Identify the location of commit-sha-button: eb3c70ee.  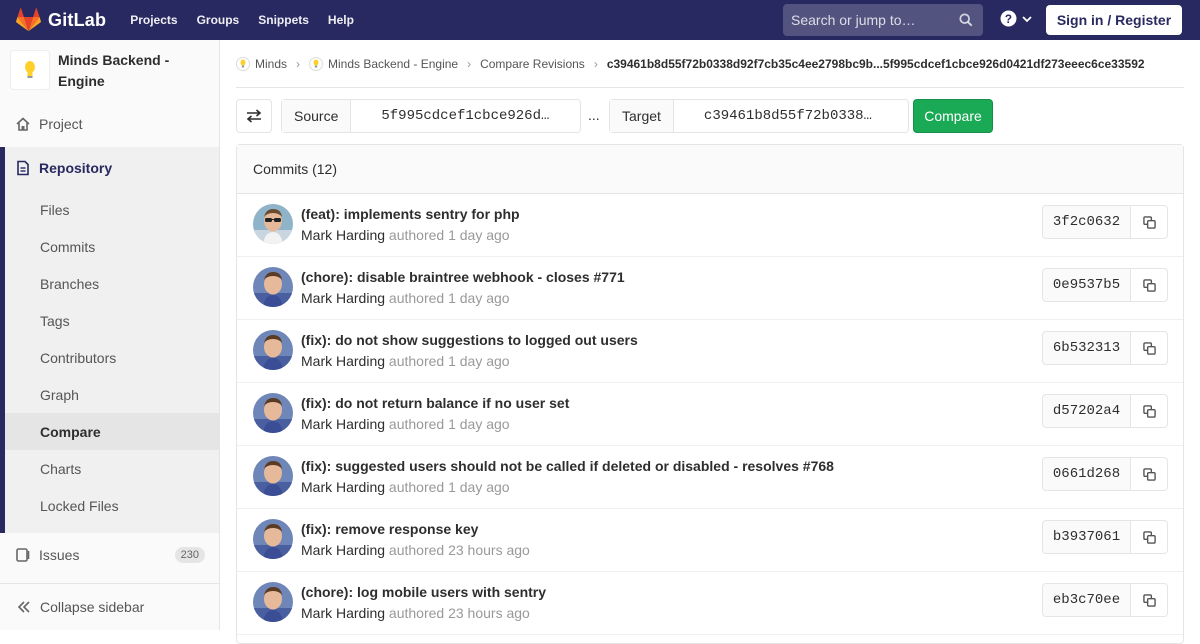
(1086, 600).